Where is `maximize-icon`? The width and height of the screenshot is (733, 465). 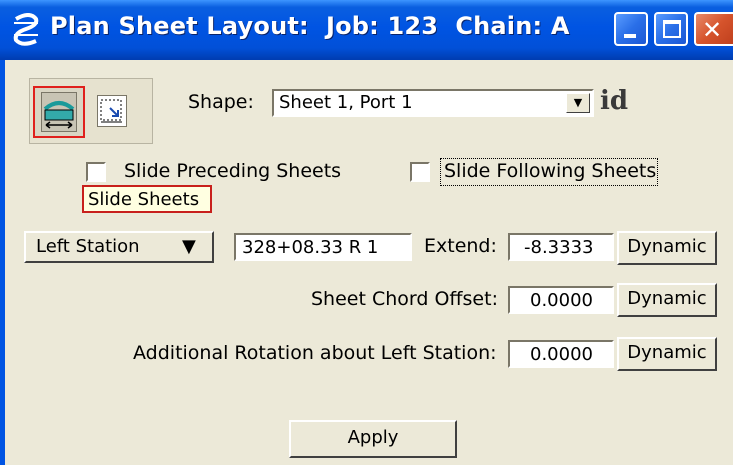 maximize-icon is located at coordinates (672, 29).